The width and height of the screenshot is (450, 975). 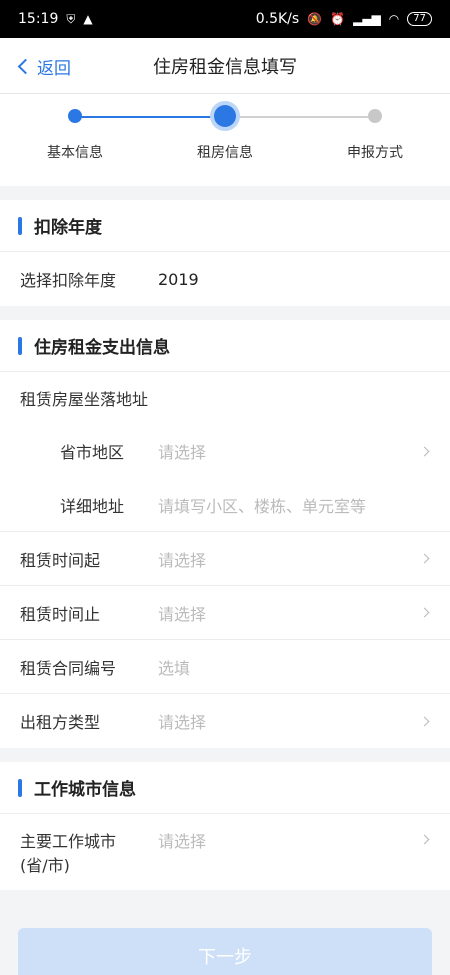 What do you see at coordinates (295, 613) in the screenshot?
I see `lease-end-select: 请选择` at bounding box center [295, 613].